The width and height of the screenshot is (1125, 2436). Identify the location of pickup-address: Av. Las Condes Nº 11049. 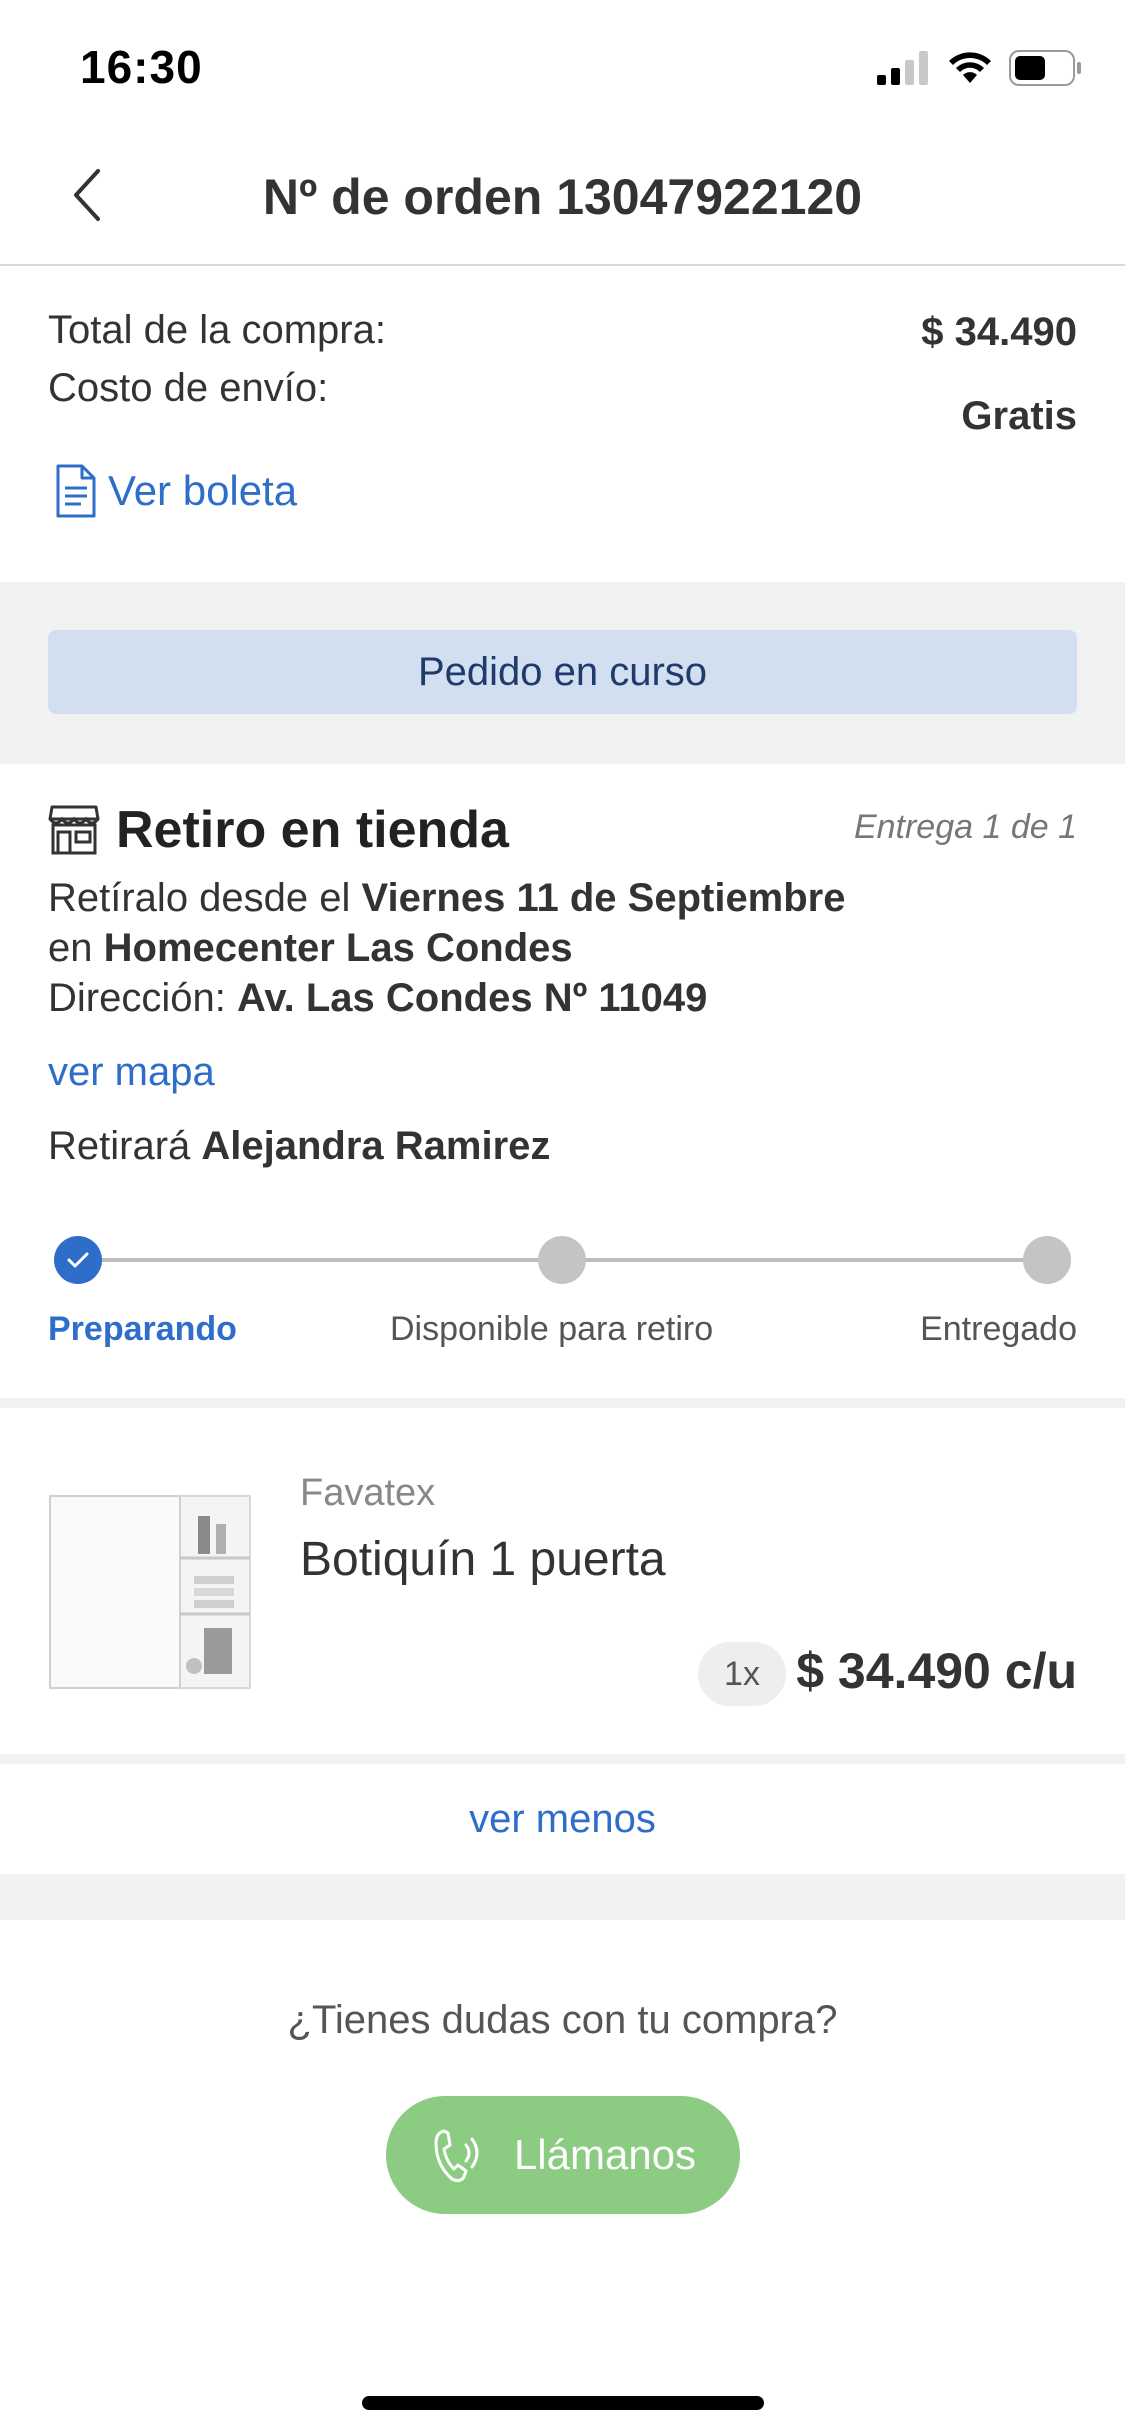
(472, 998).